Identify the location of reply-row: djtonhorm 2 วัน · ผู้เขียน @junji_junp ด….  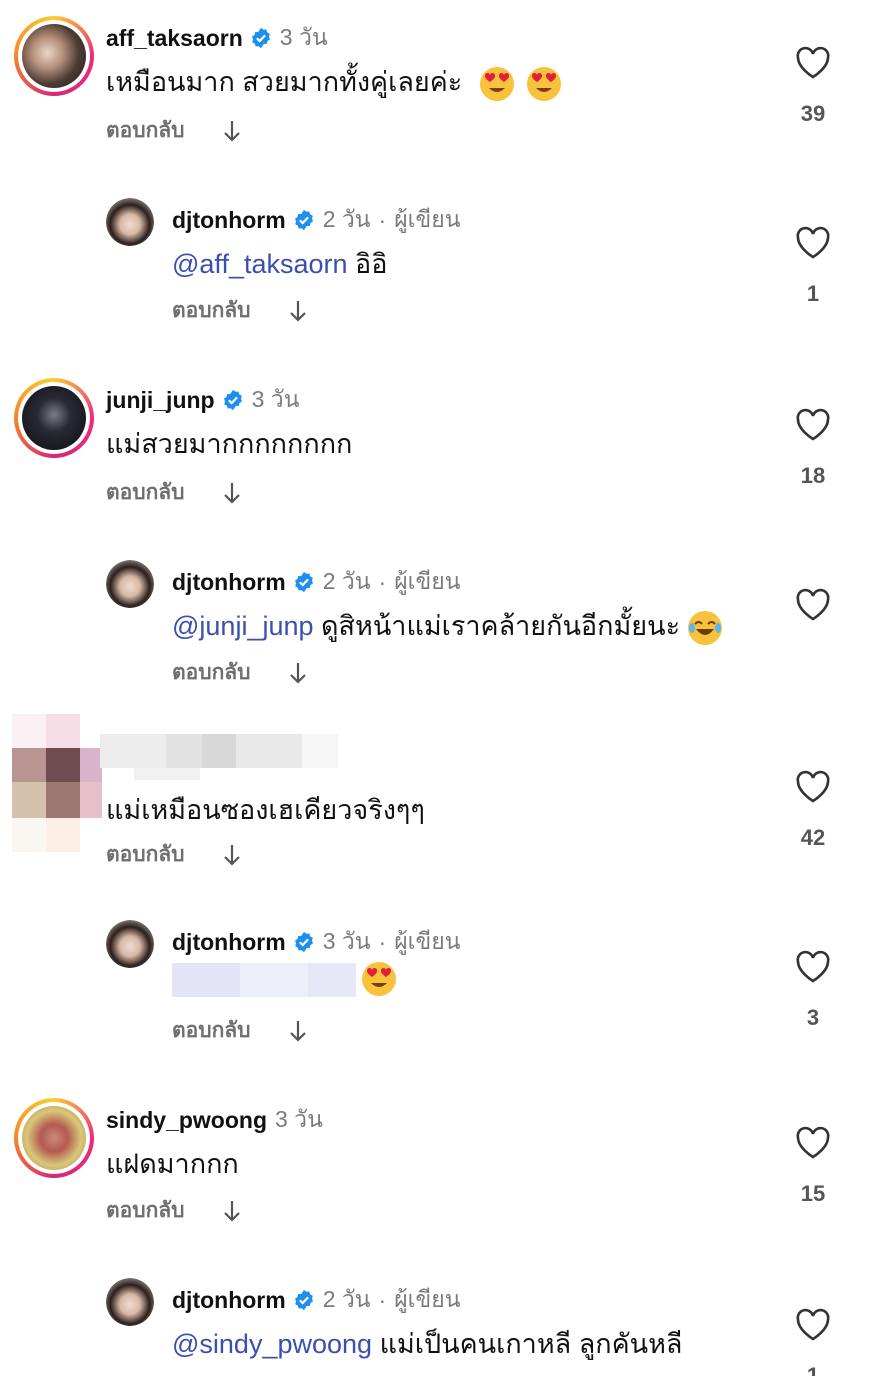
(435, 630).